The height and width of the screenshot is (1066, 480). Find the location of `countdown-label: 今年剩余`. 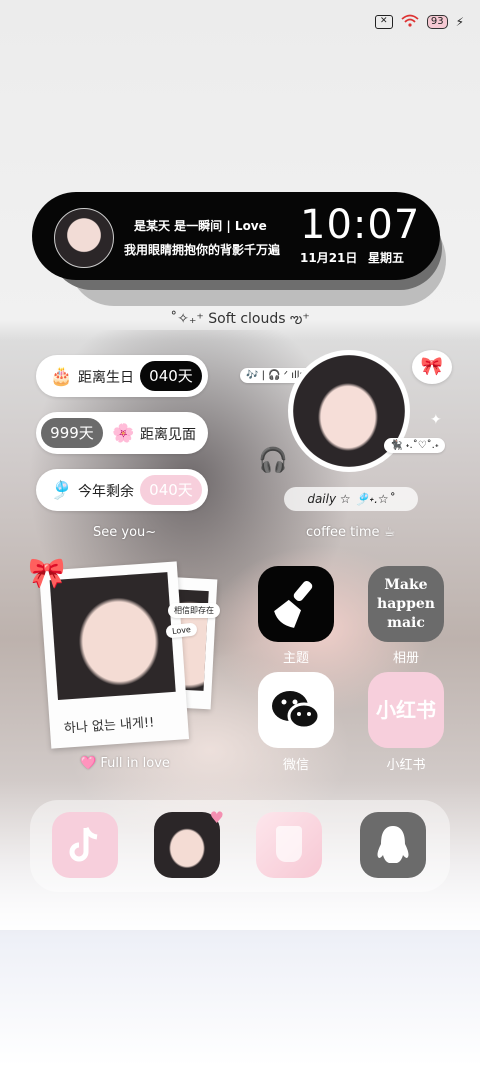

countdown-label: 今年剩余 is located at coordinates (106, 492).